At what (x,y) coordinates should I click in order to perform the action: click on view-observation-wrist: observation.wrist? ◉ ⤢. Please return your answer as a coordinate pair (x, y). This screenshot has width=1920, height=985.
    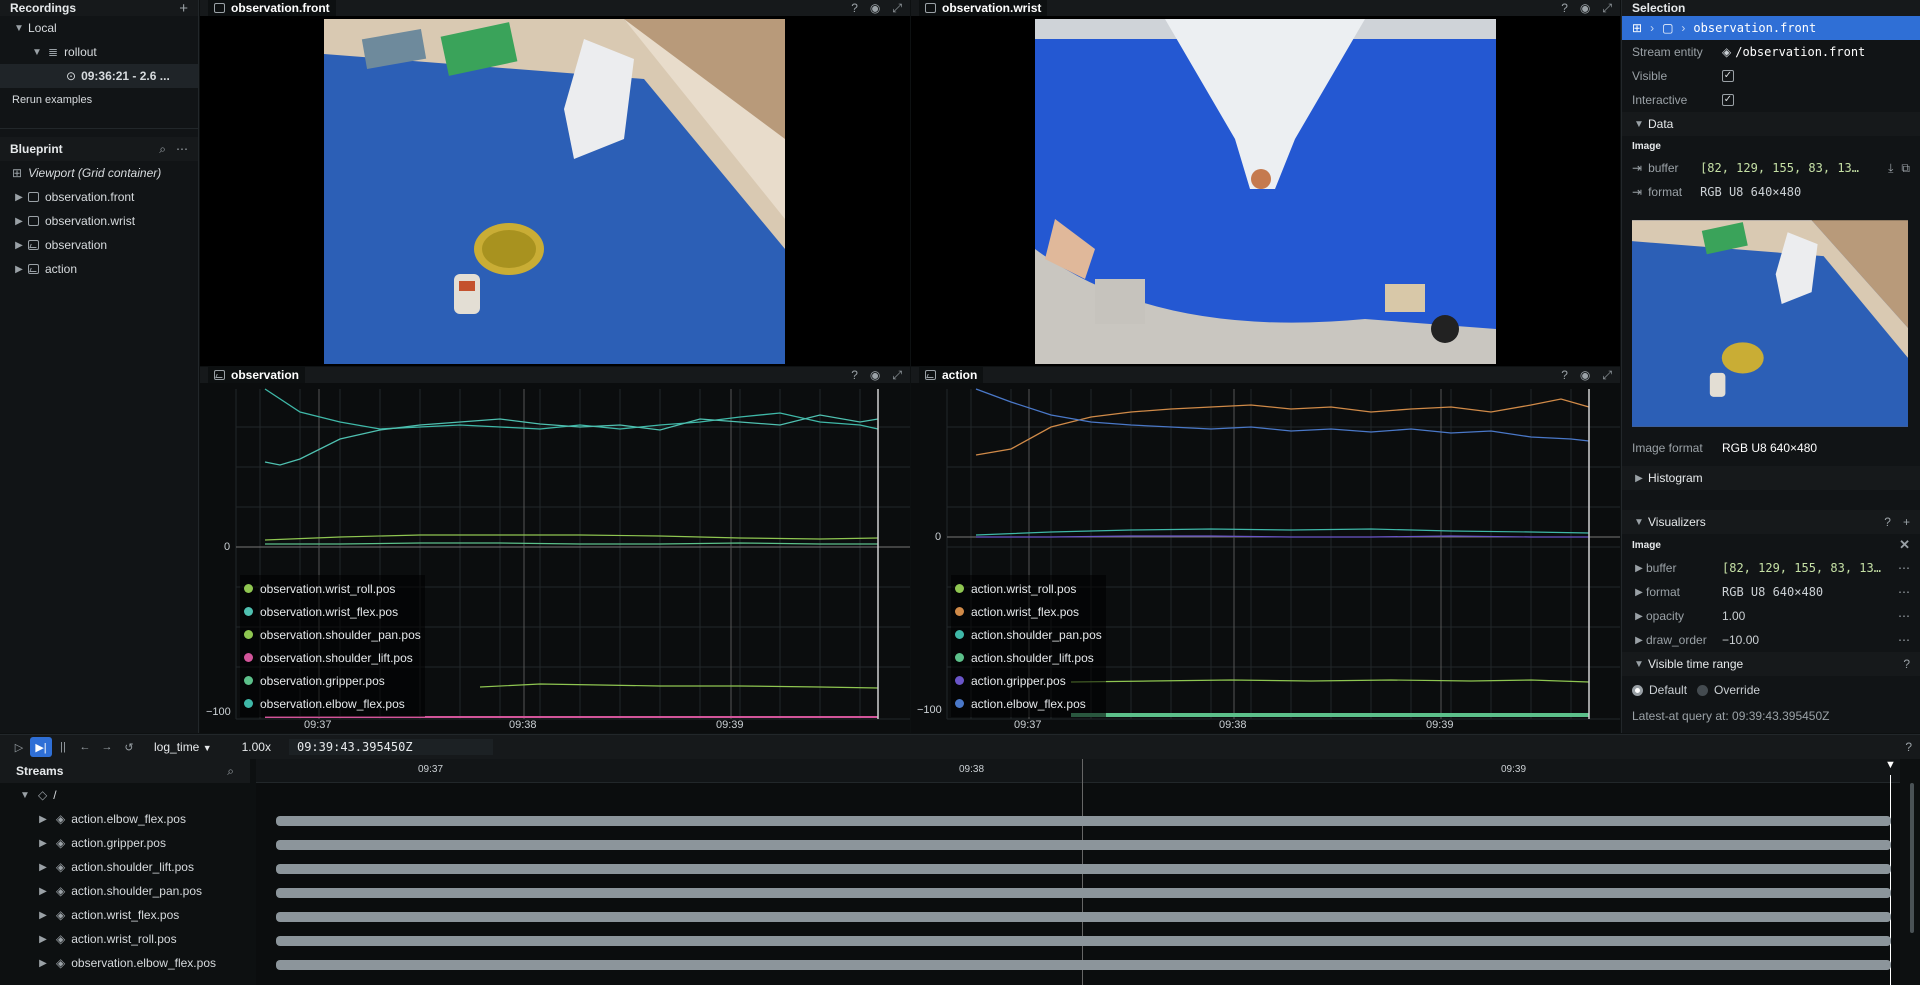
    Looking at the image, I should click on (1265, 183).